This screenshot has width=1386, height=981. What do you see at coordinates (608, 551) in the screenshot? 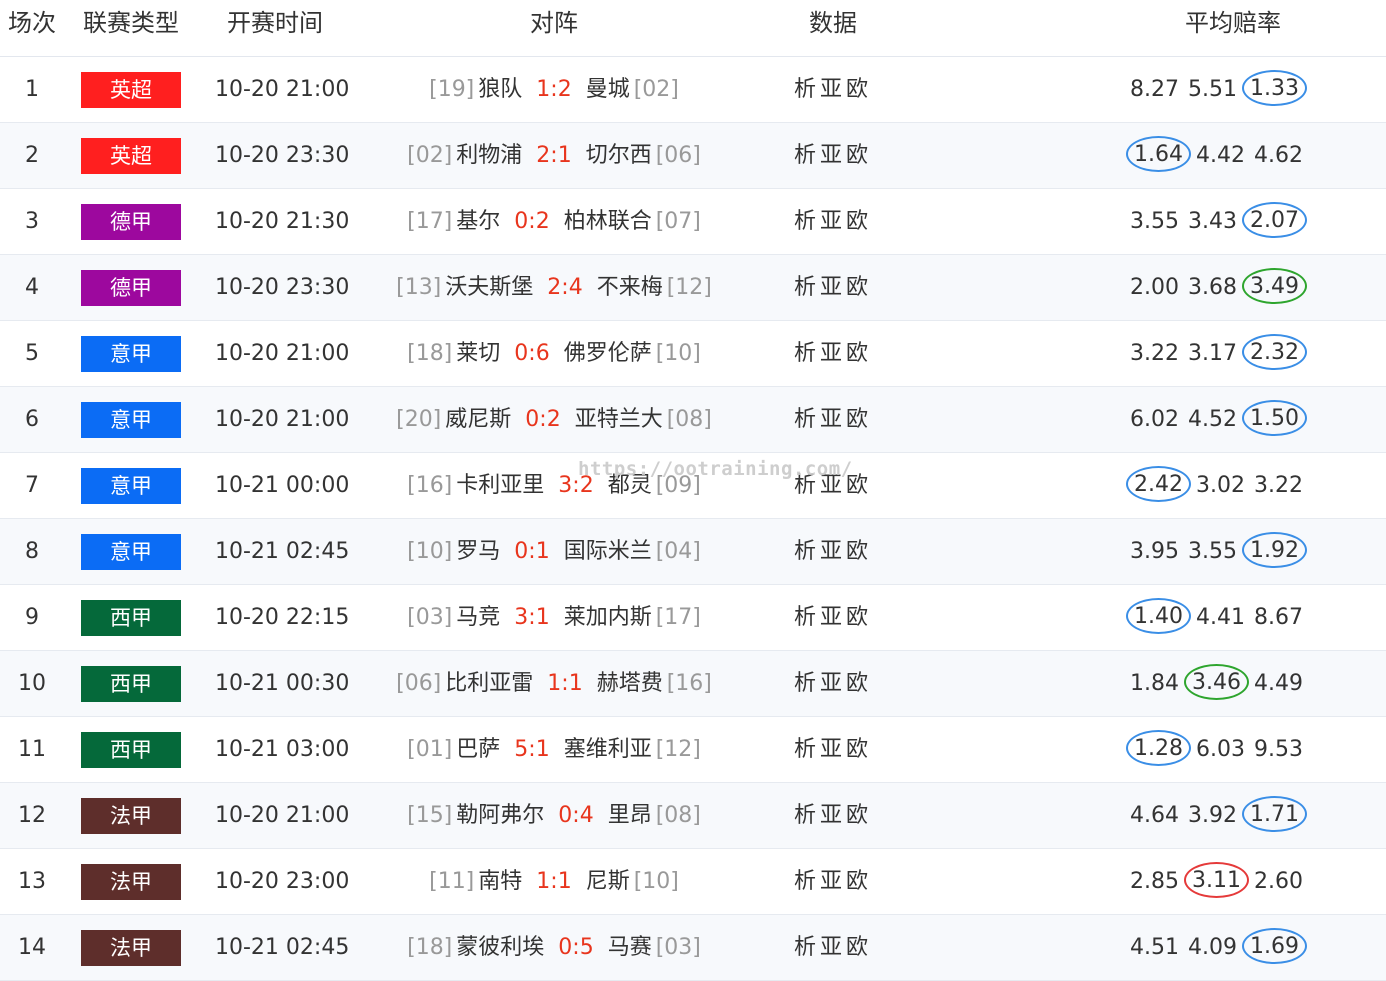
I see `away-team: 国际米兰` at bounding box center [608, 551].